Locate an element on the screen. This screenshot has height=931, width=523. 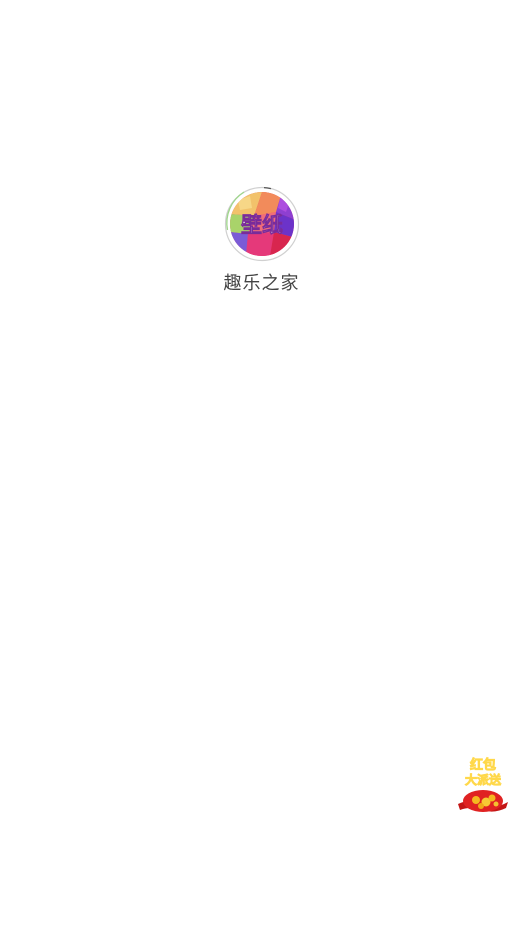
wallpaper-logo-icon: 壁纸 is located at coordinates (261, 224).